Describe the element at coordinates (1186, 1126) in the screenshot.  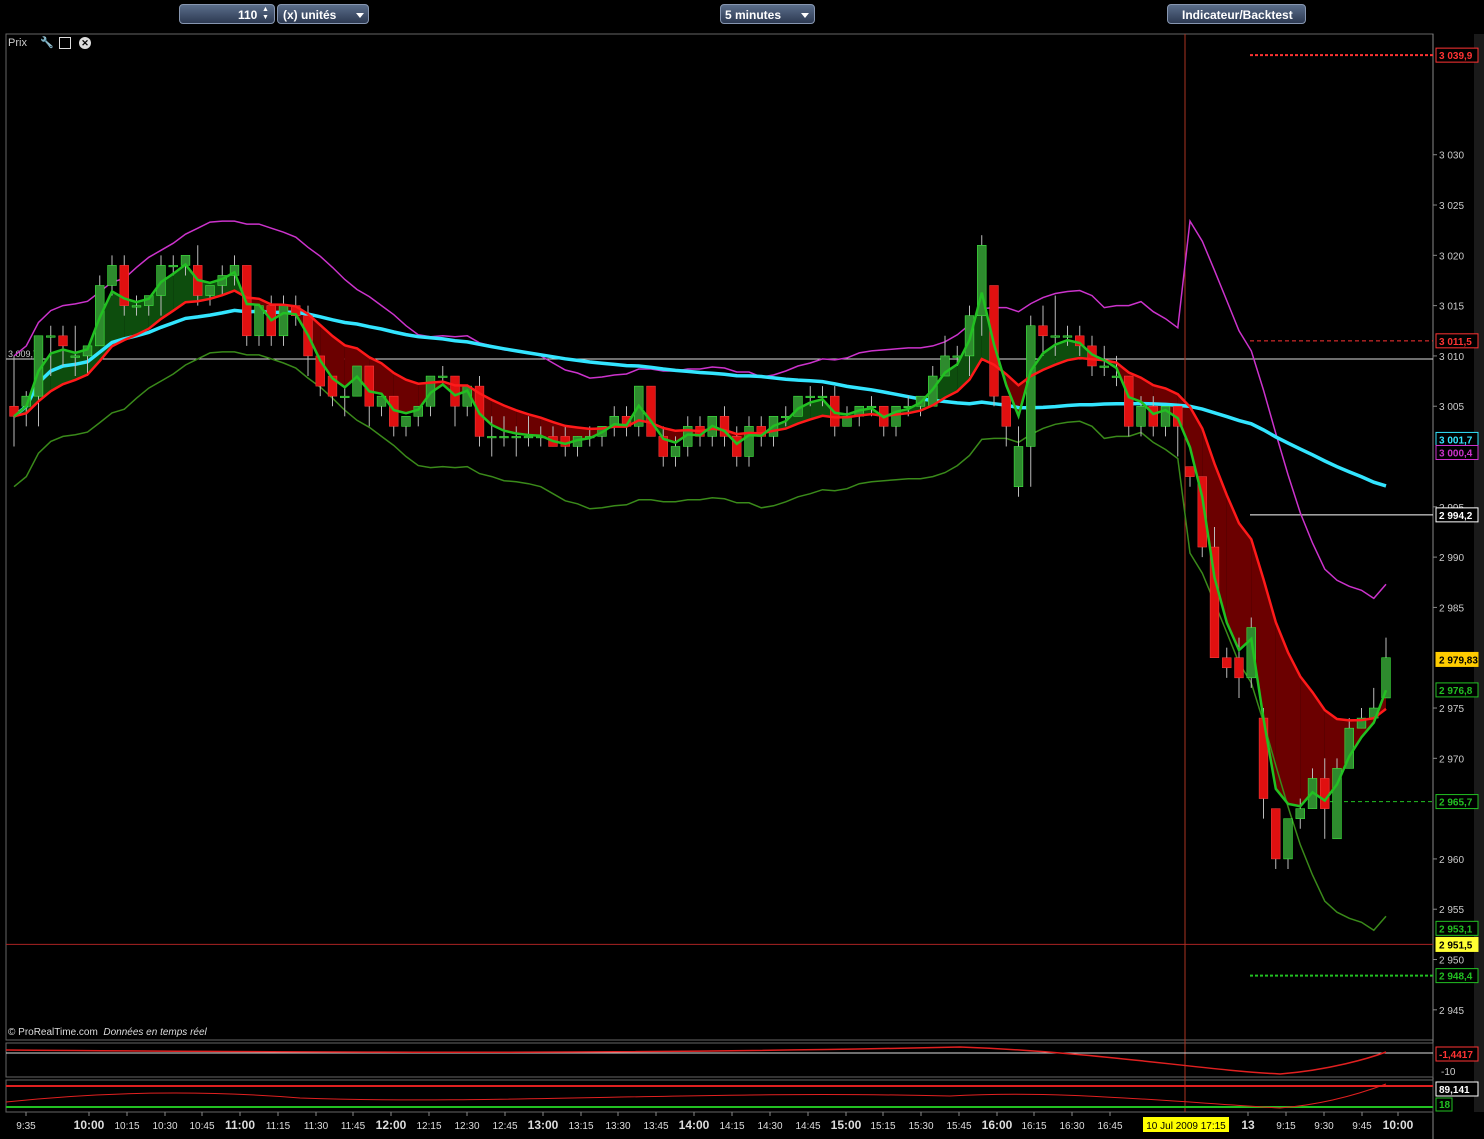
I see `cursor-date-label: 10 Jul 2009 17:15` at that location.